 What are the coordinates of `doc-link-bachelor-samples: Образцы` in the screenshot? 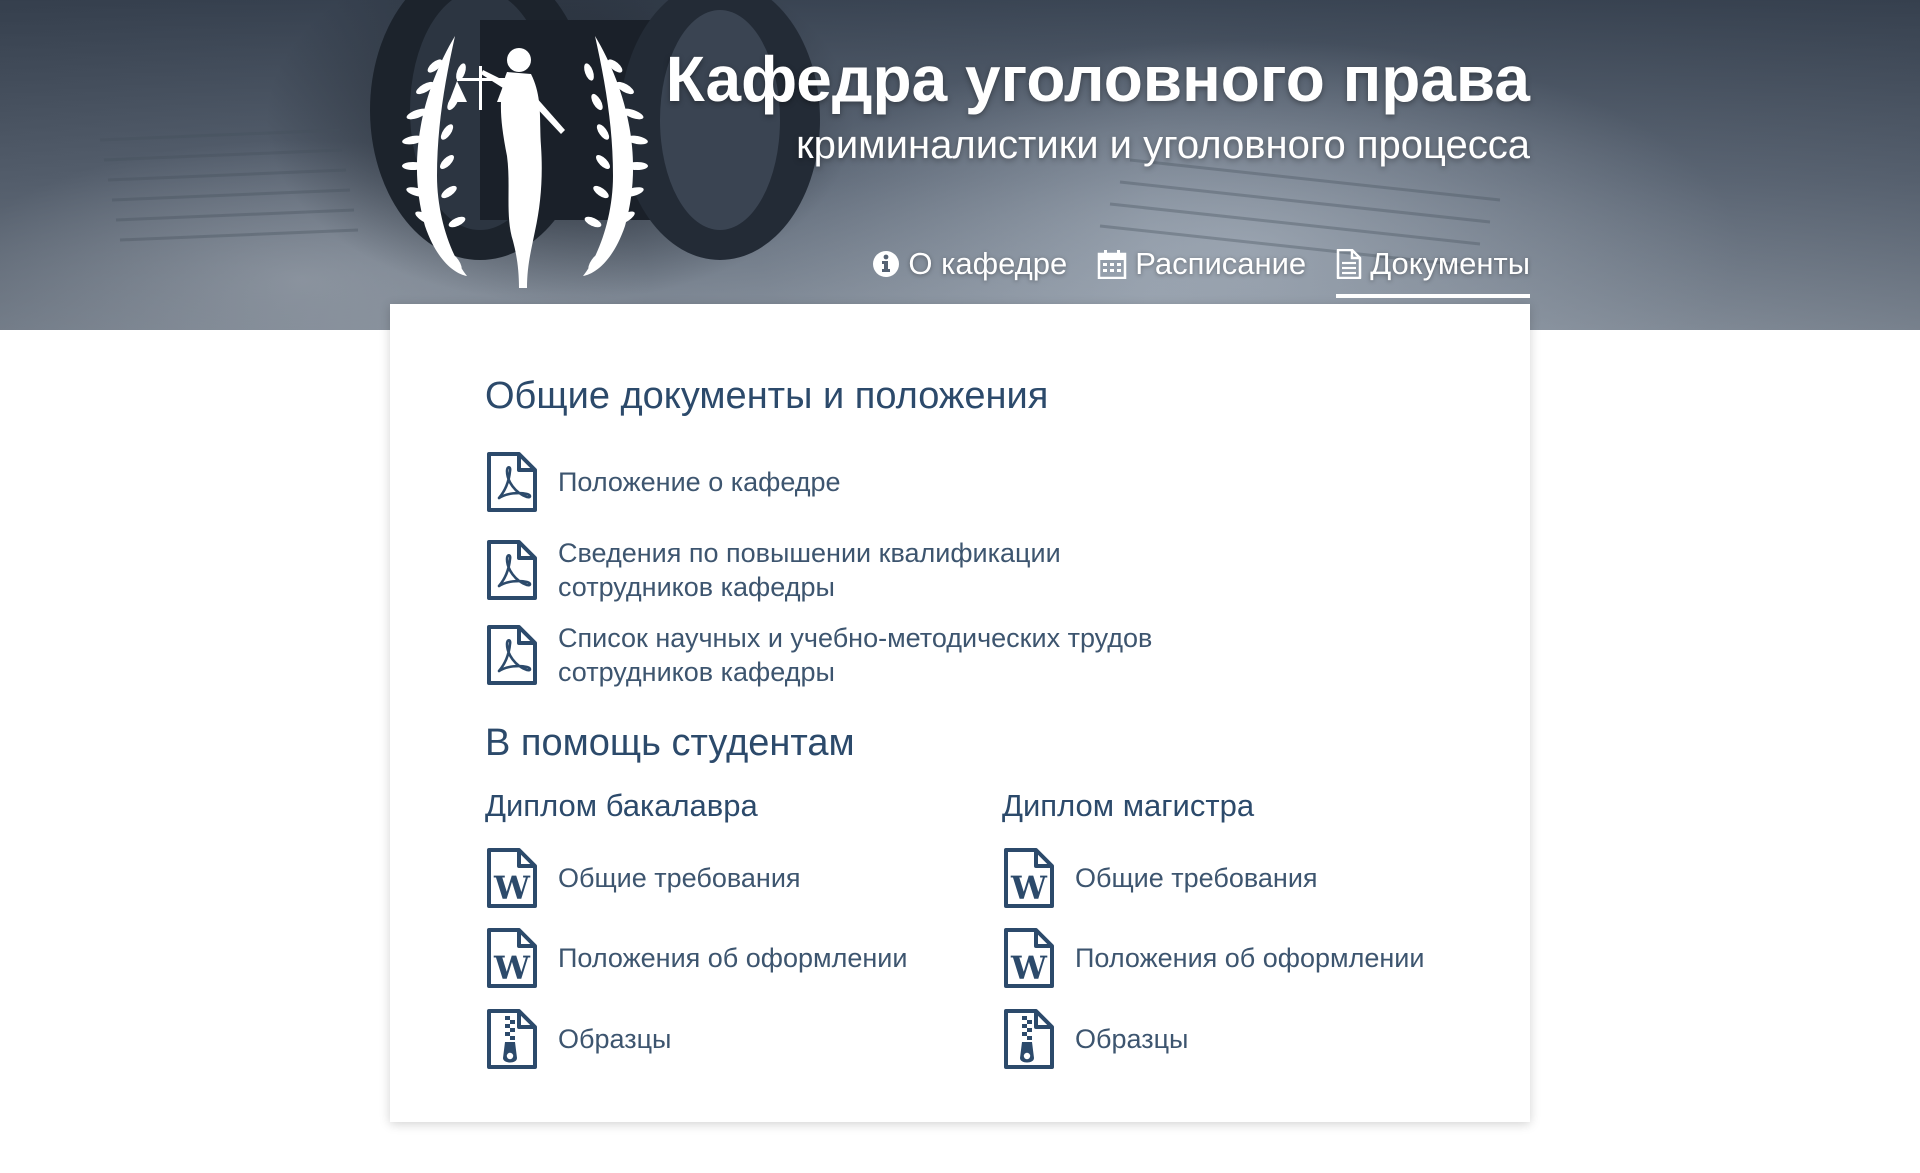 It's located at (578, 1039).